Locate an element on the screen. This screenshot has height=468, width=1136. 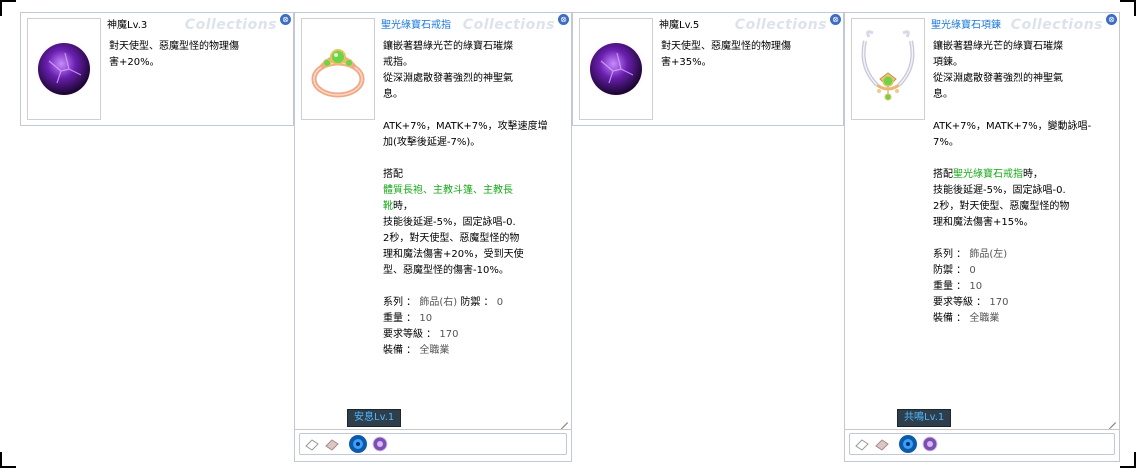
set-effect-line: 型、惡魔型怪的傷害-10%。 is located at coordinates (446, 270).